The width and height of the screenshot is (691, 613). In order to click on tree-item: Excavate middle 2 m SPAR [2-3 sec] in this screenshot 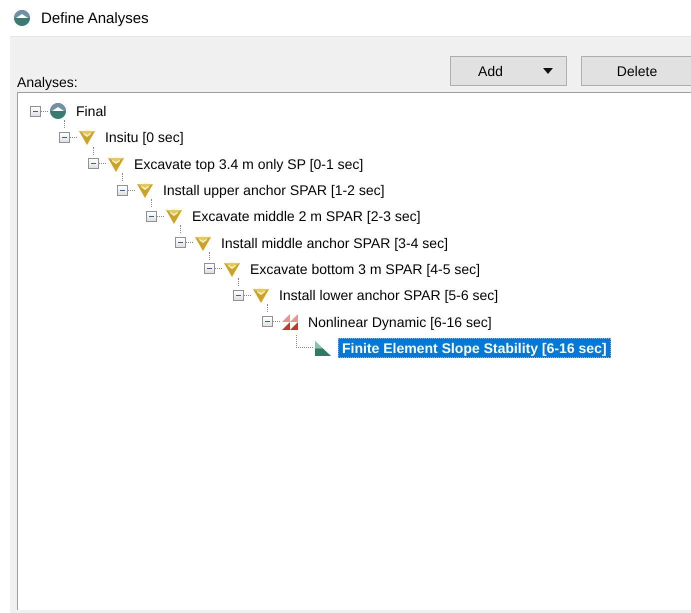, I will do `click(306, 216)`.